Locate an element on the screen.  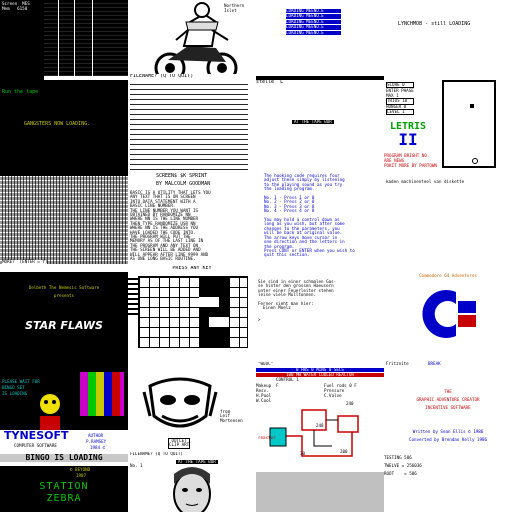
commodore-logo is located at coordinates (449, 314).